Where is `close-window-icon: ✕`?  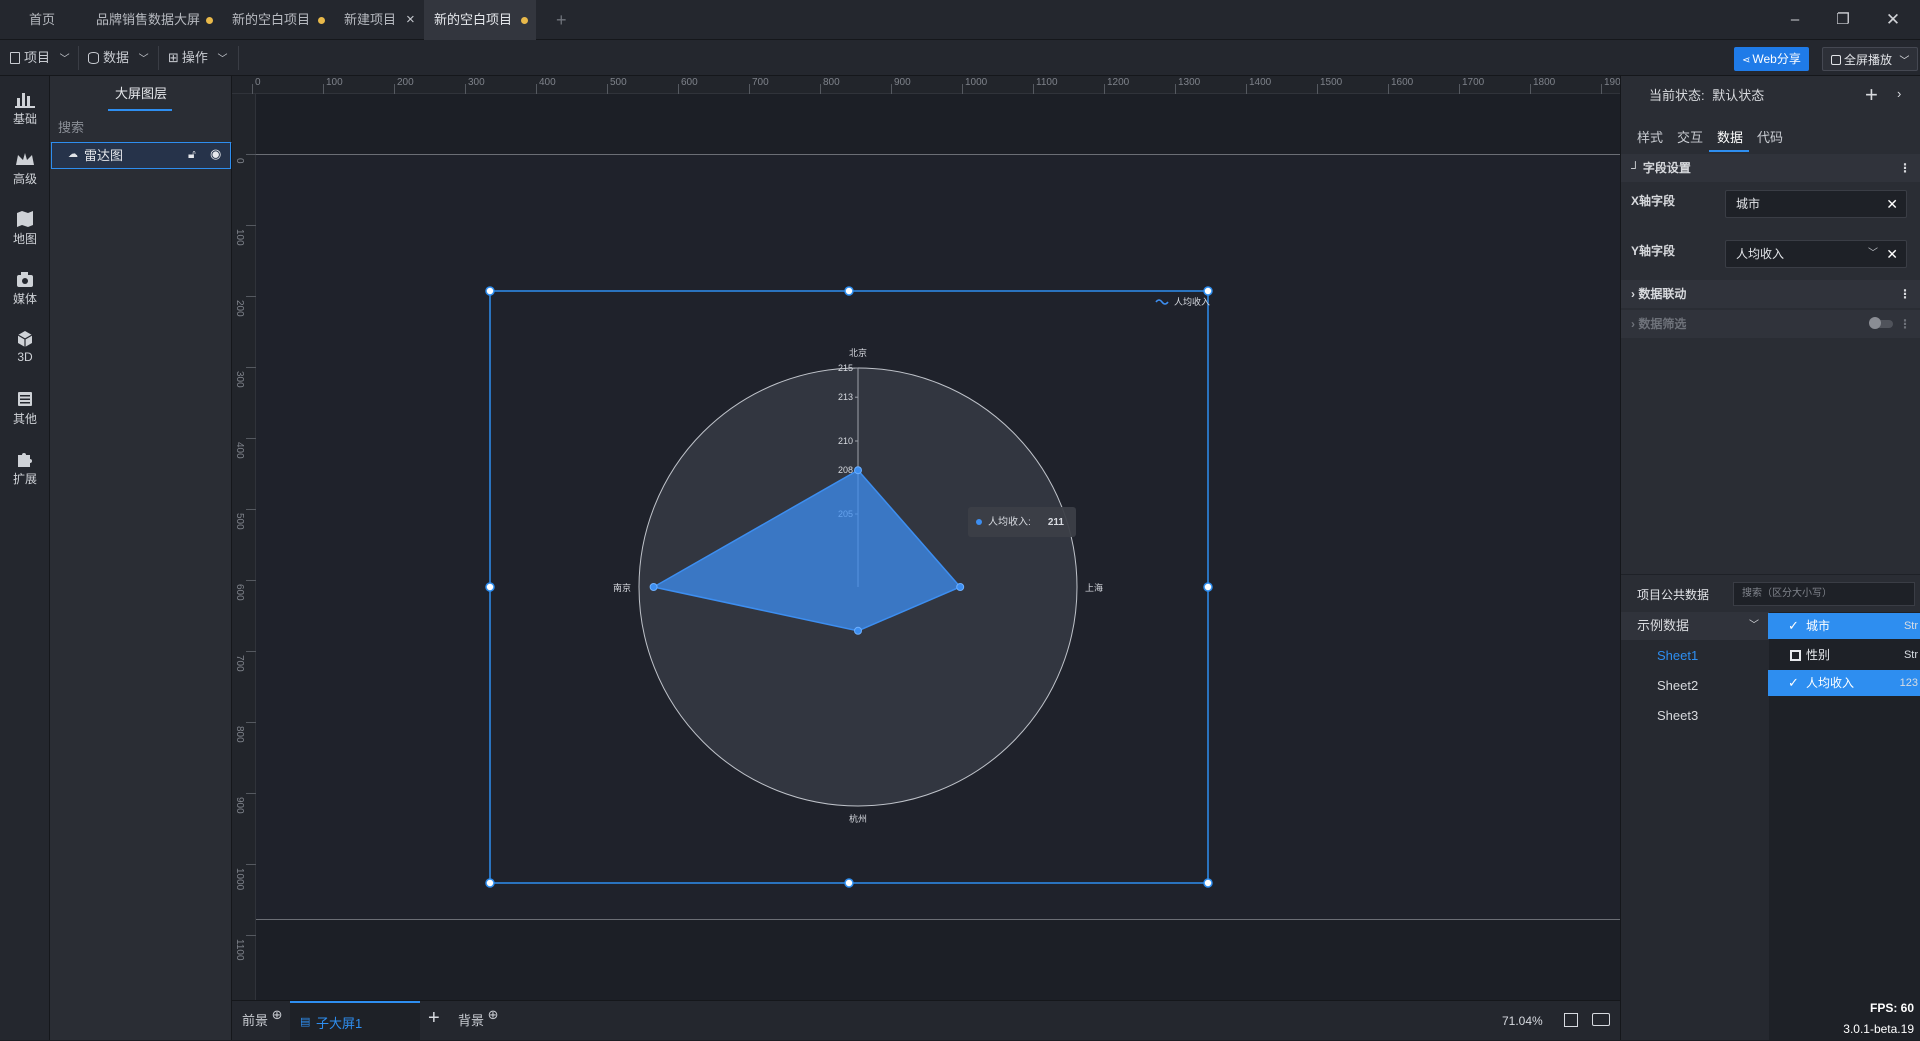
close-window-icon: ✕ is located at coordinates (1893, 20).